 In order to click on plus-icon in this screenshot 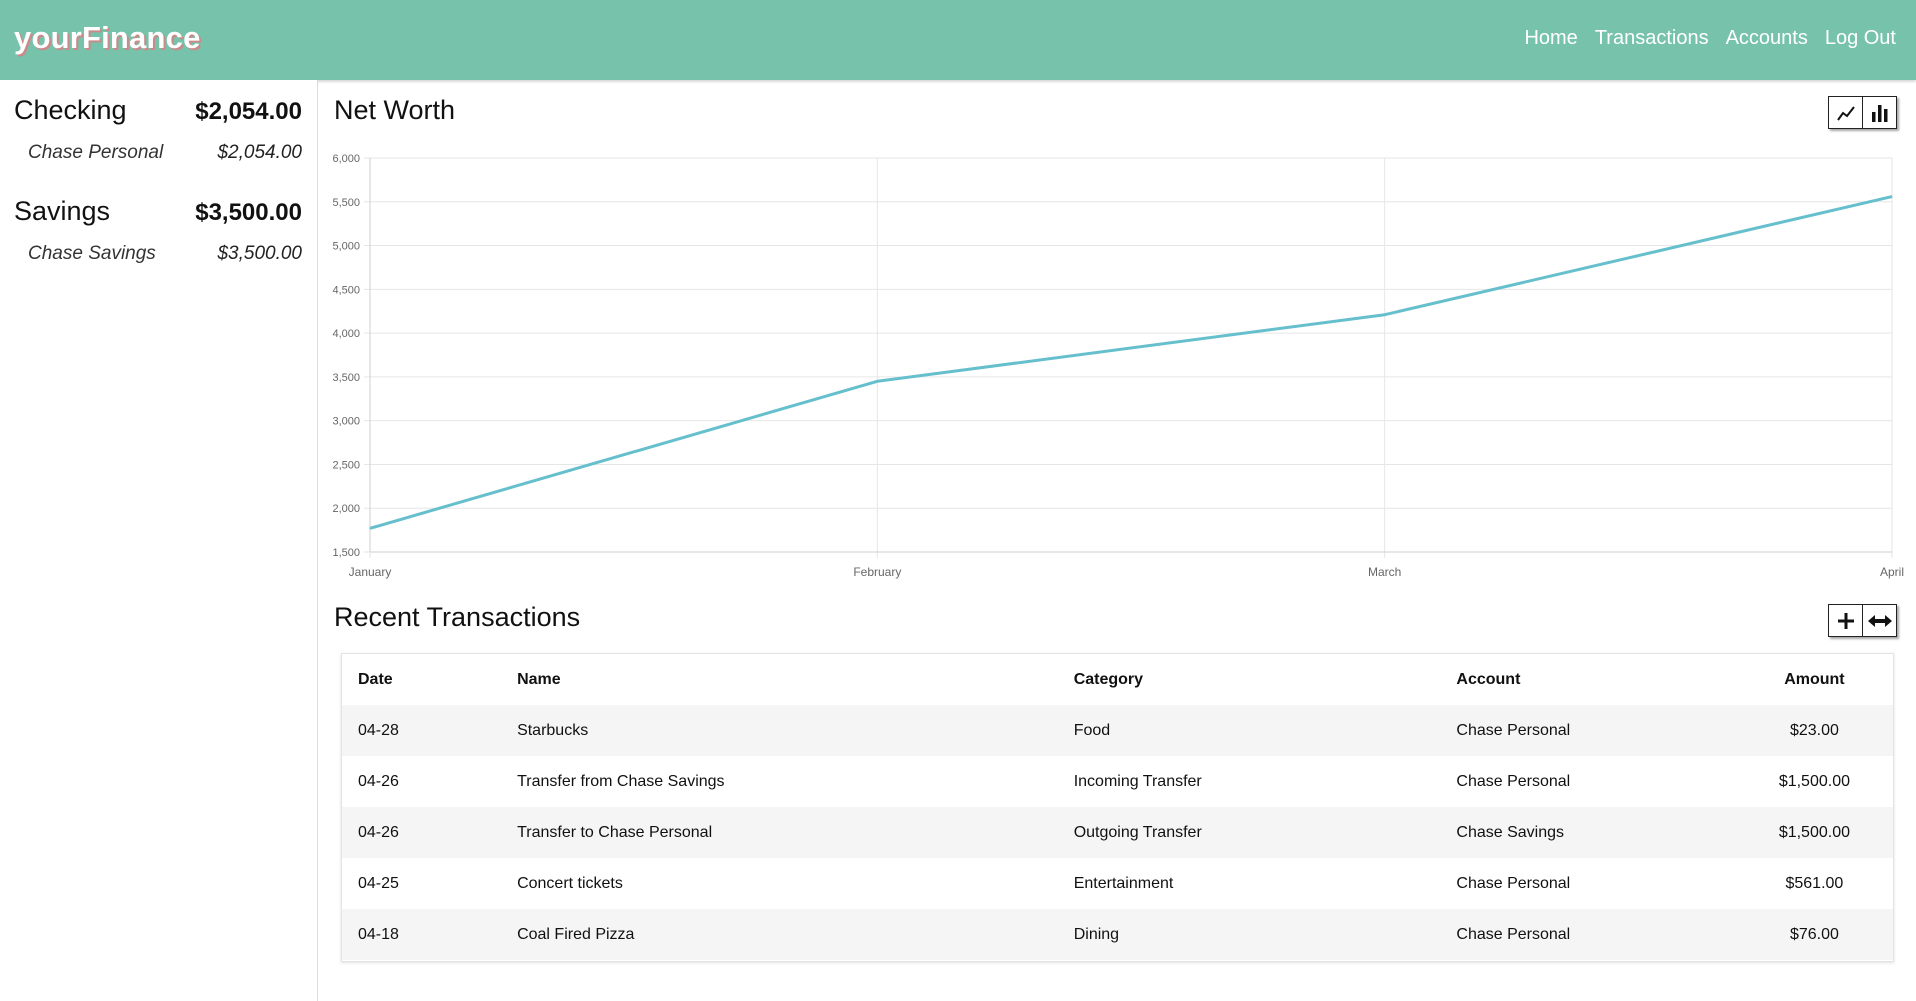, I will do `click(1845, 620)`.